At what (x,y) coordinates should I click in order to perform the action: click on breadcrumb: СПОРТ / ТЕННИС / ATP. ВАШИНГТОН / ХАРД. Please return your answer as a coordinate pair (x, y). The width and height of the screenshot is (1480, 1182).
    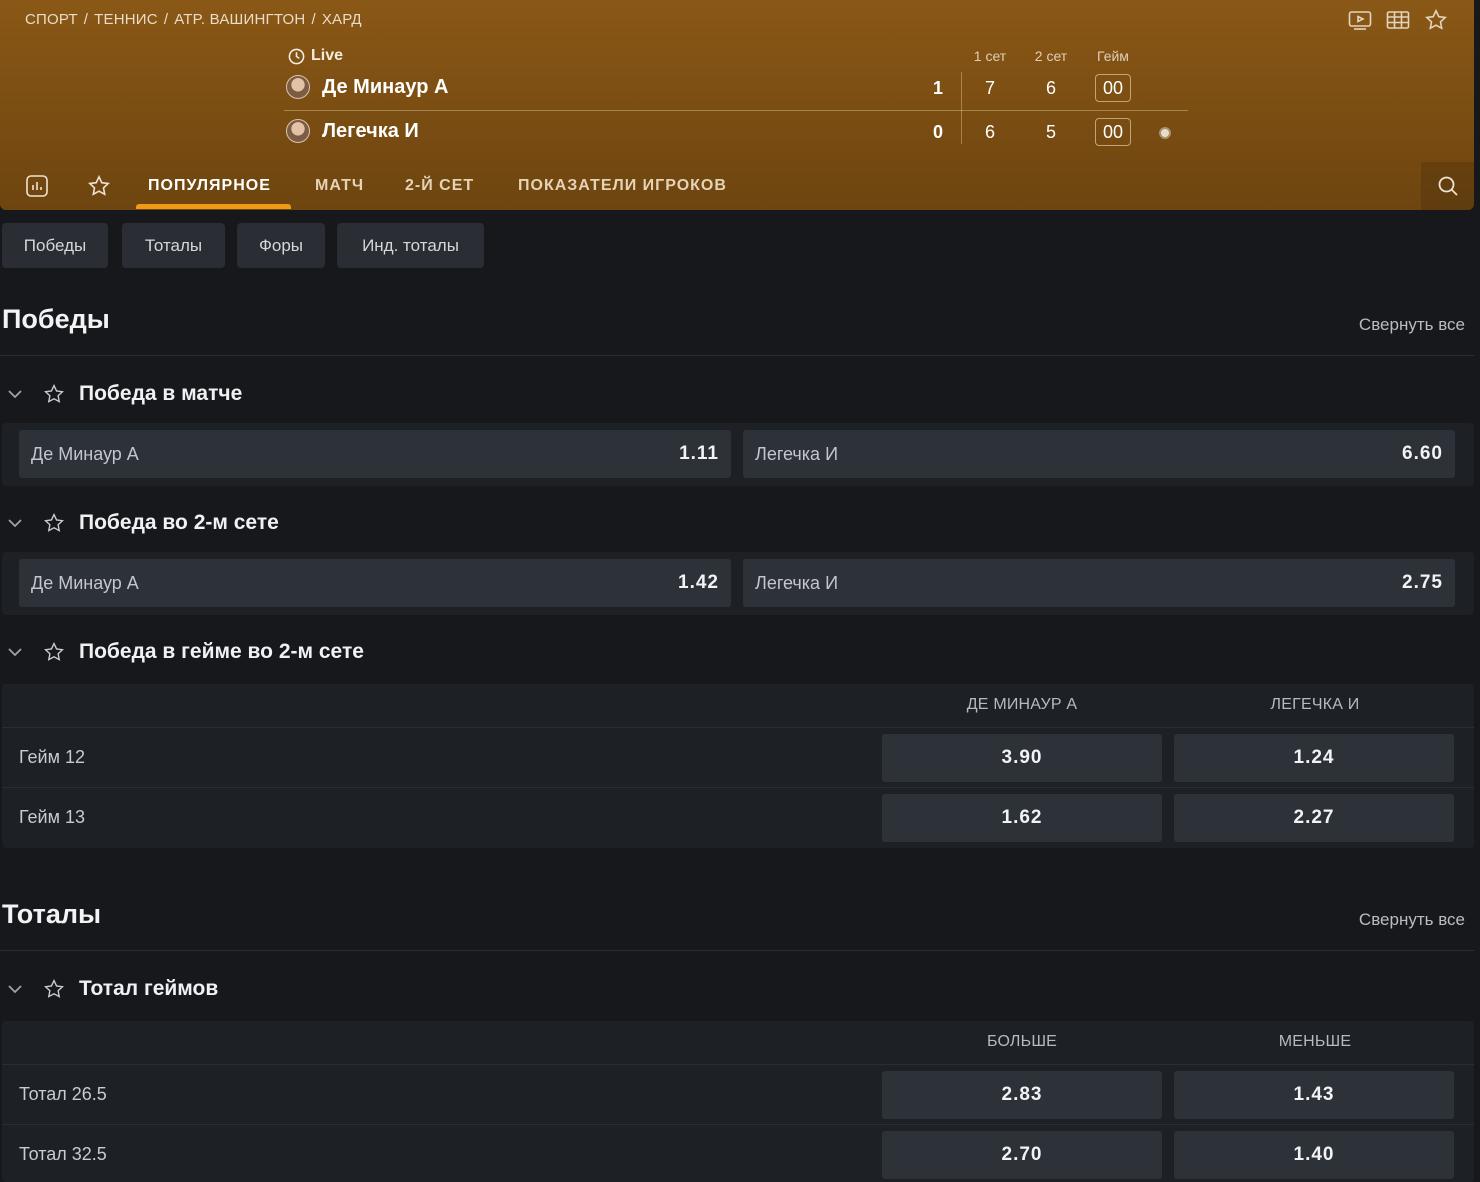
    Looking at the image, I should click on (193, 19).